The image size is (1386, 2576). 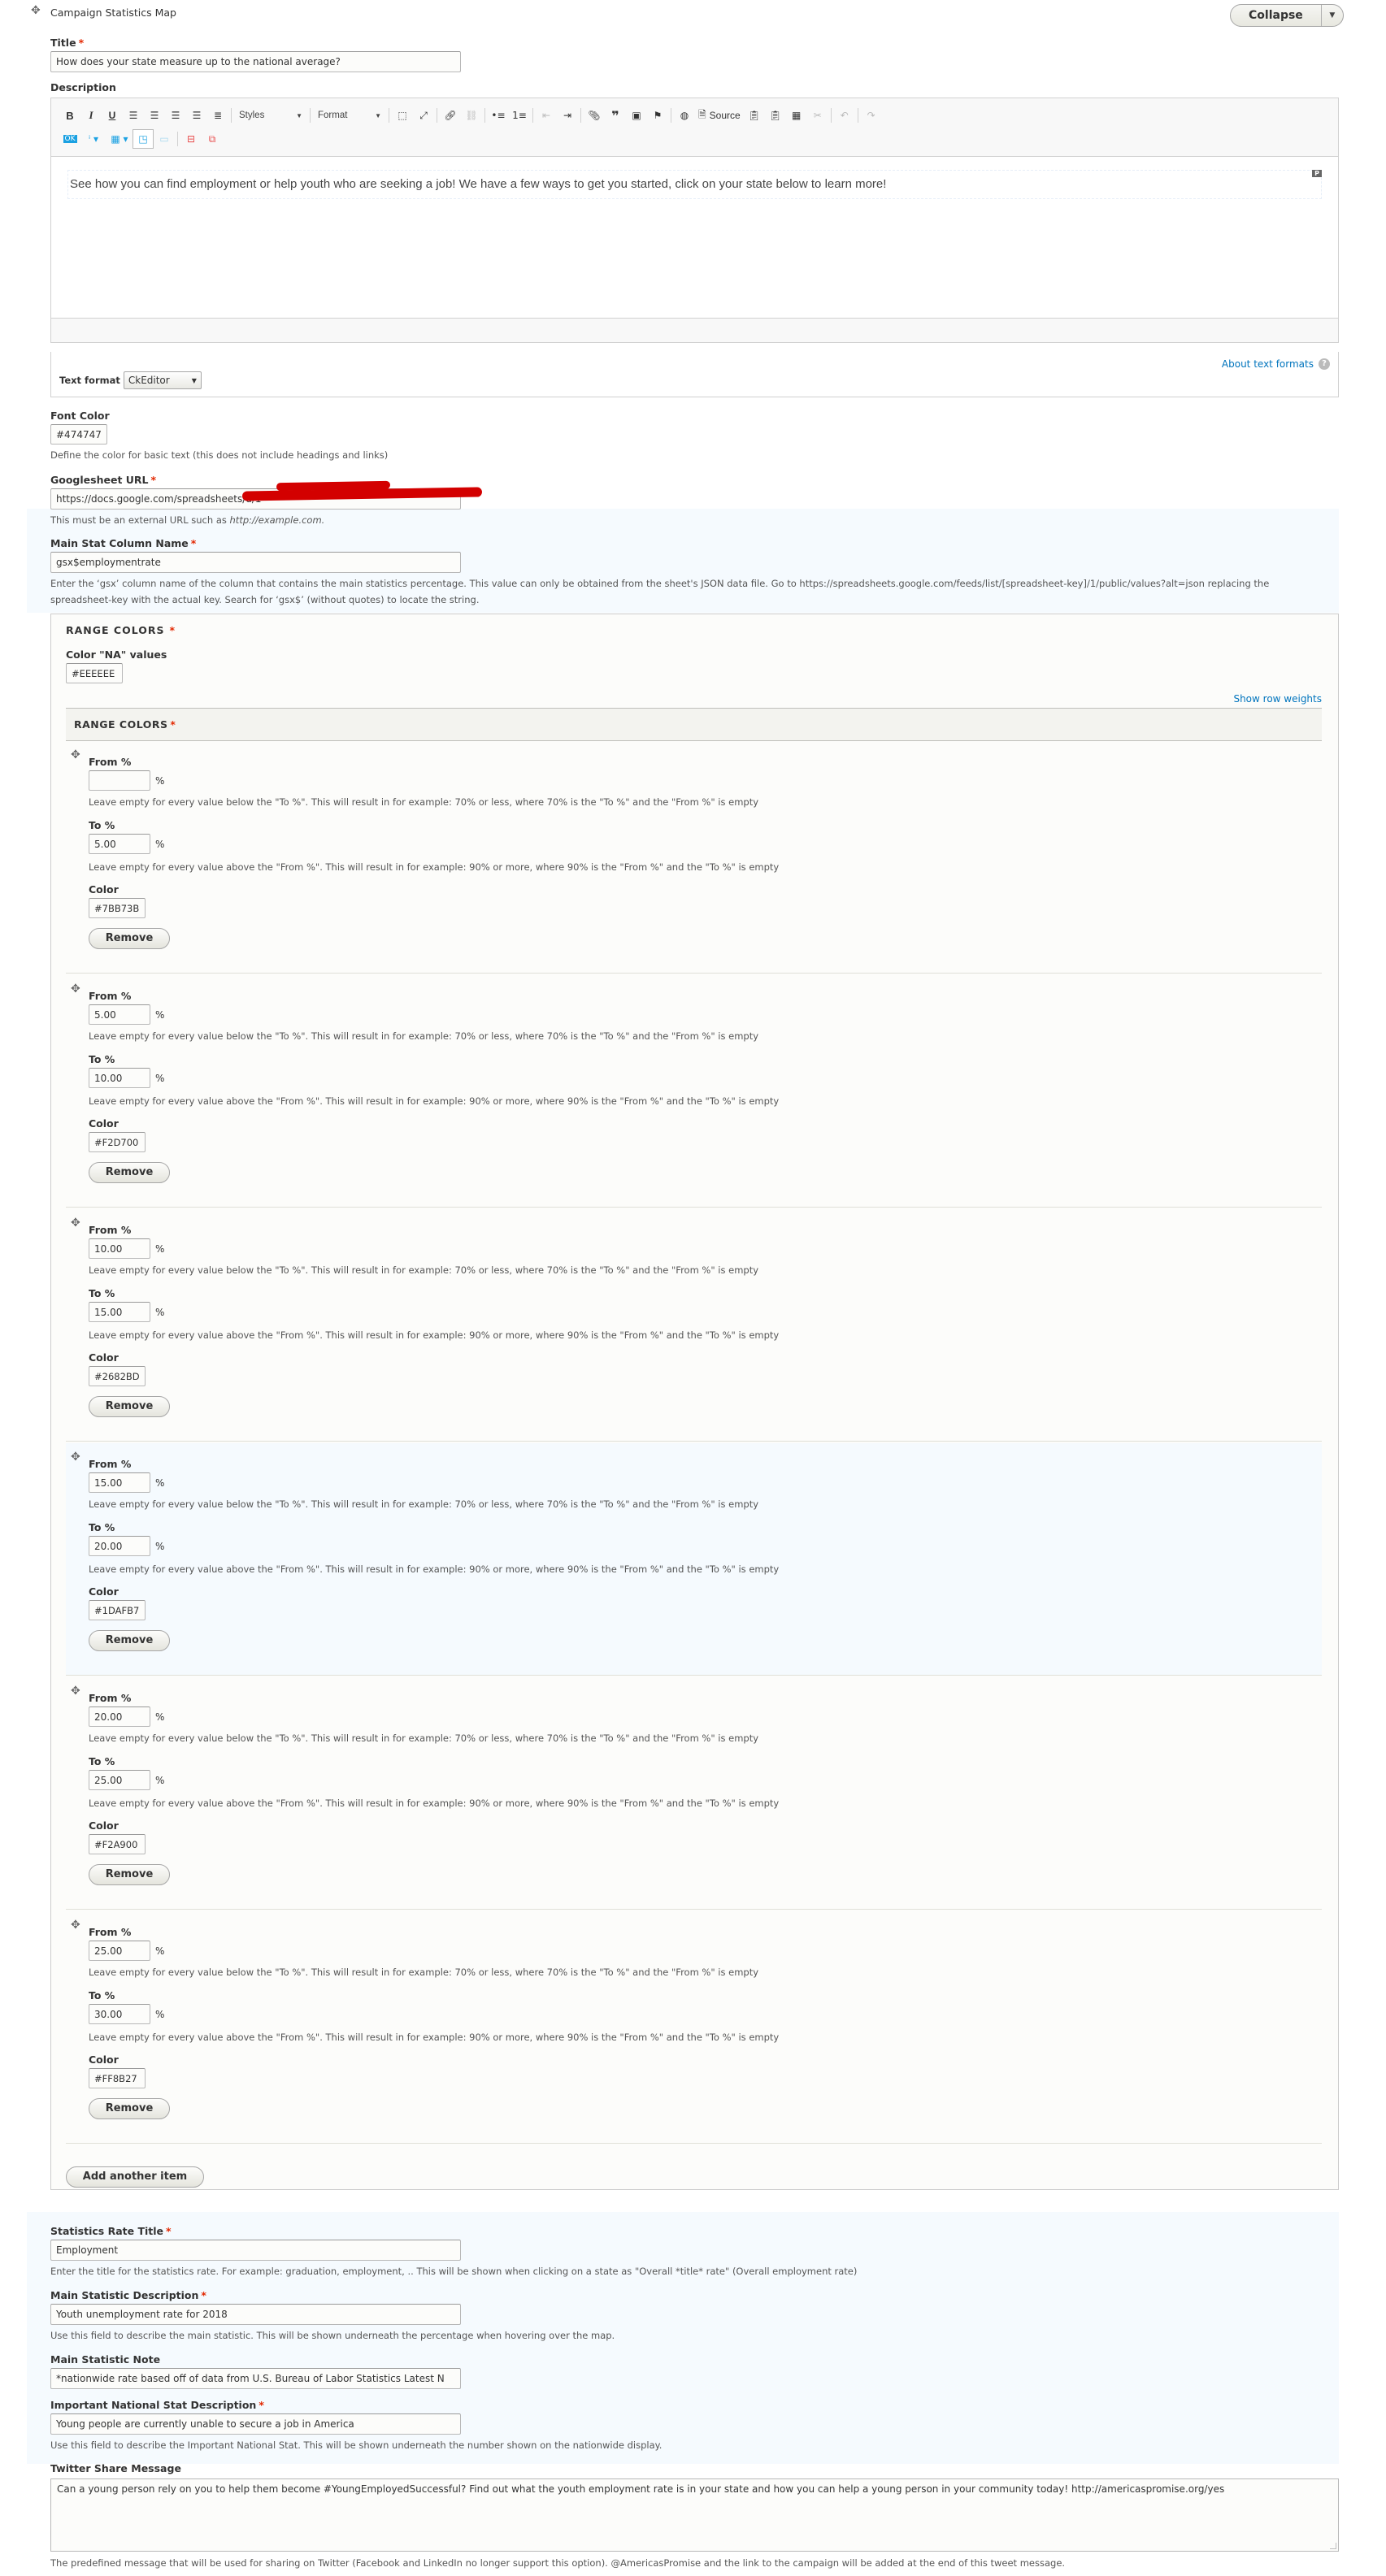 What do you see at coordinates (175, 116) in the screenshot?
I see `align-right-icon: ☰` at bounding box center [175, 116].